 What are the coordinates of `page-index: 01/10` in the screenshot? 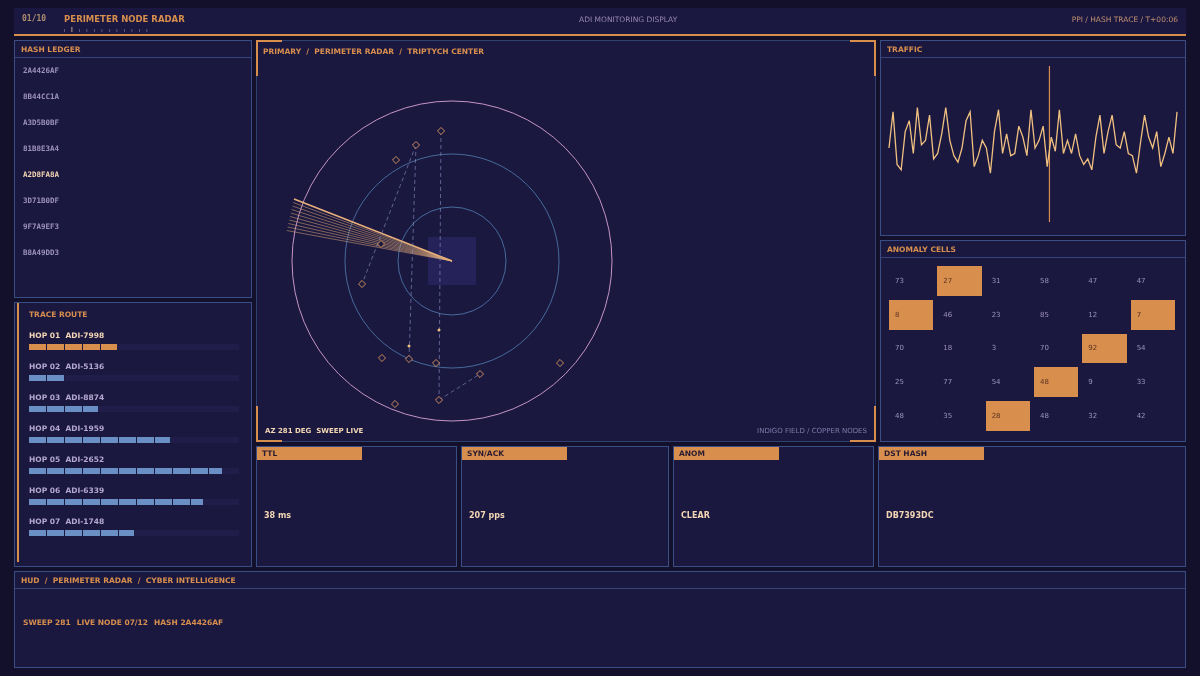 It's located at (34, 19).